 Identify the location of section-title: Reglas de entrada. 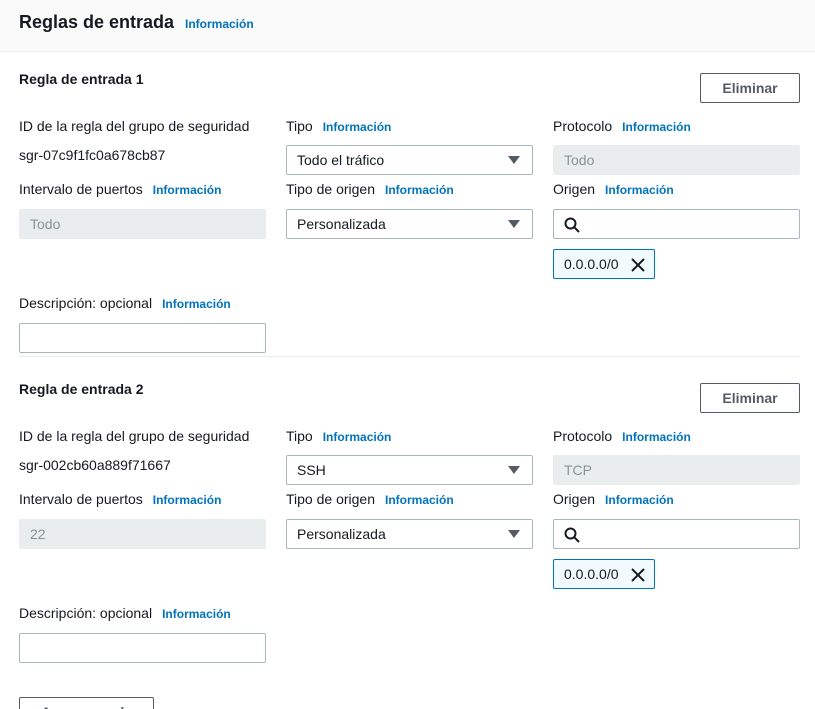
(97, 22).